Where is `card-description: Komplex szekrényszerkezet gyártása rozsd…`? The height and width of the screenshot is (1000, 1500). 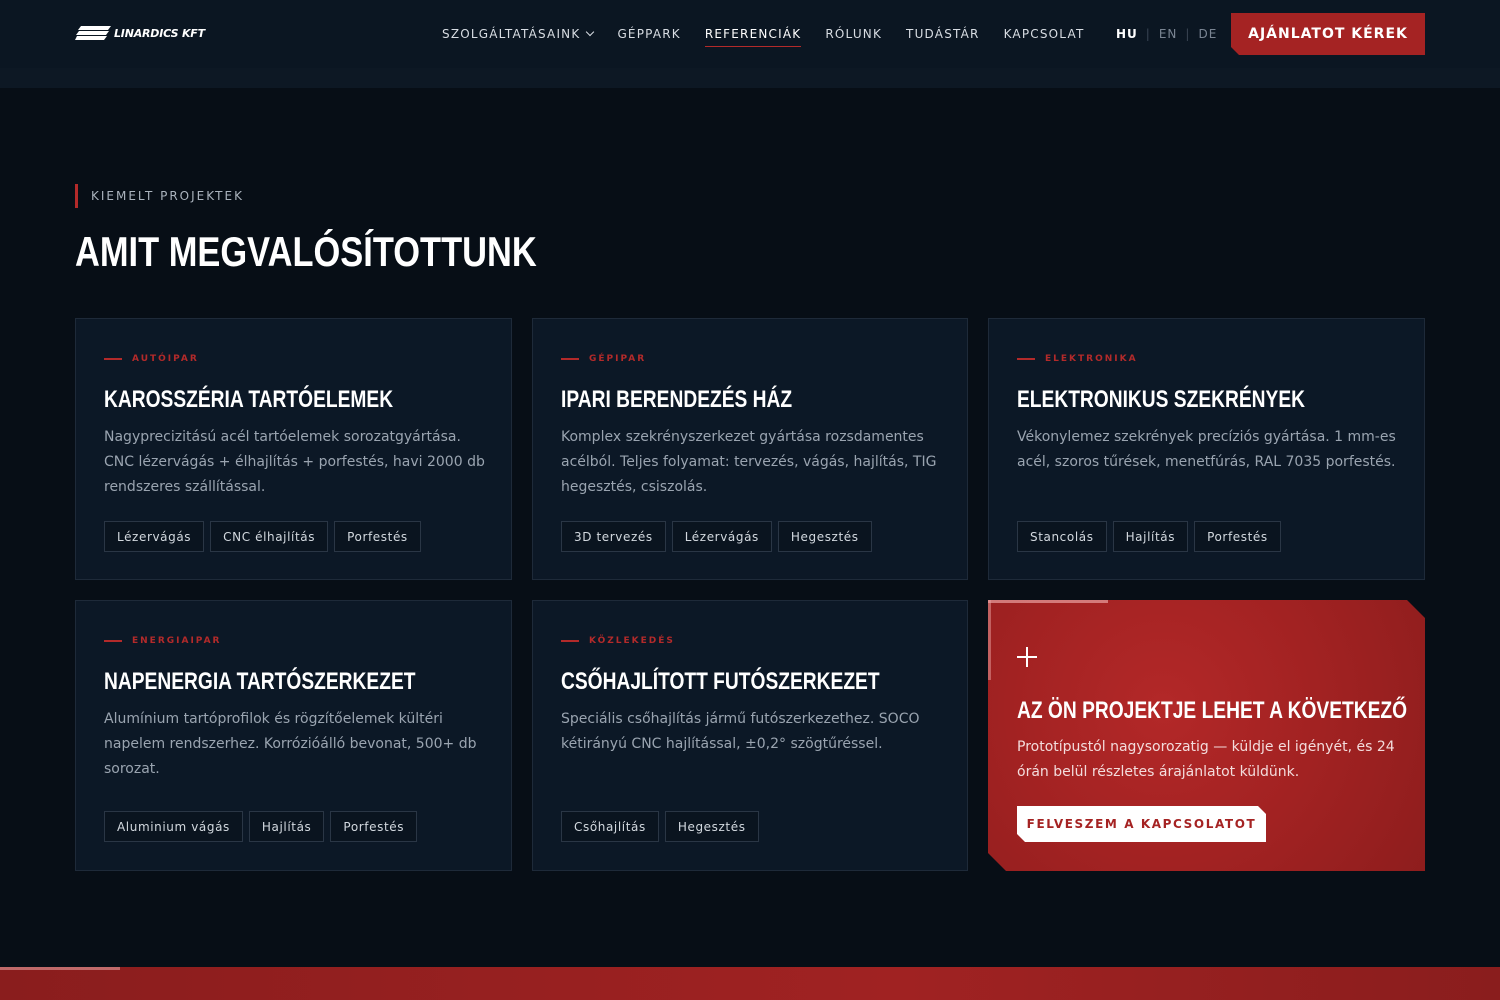
card-description: Komplex szekrényszerkezet gyártása rozsd… is located at coordinates (749, 462).